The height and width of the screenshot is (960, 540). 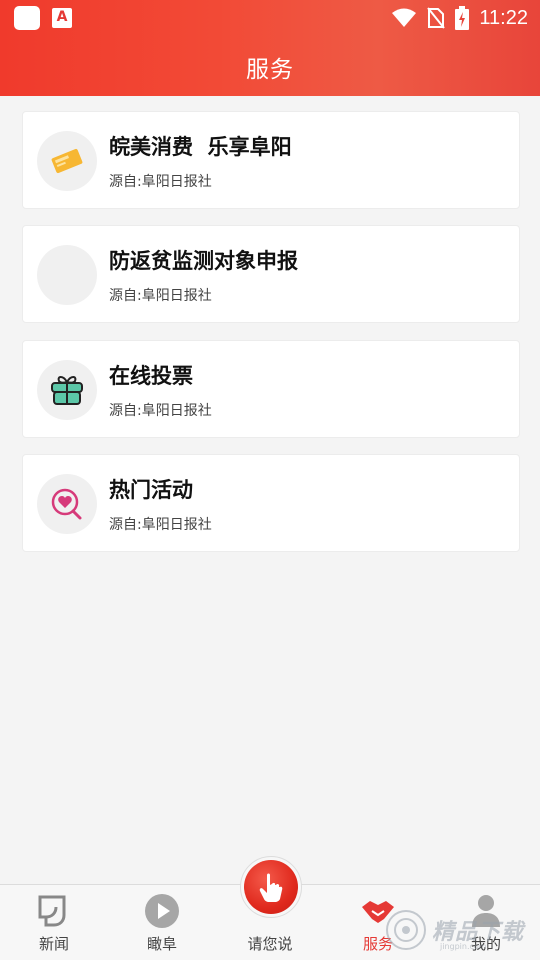 What do you see at coordinates (53, 944) in the screenshot?
I see `tab-label: 新闻` at bounding box center [53, 944].